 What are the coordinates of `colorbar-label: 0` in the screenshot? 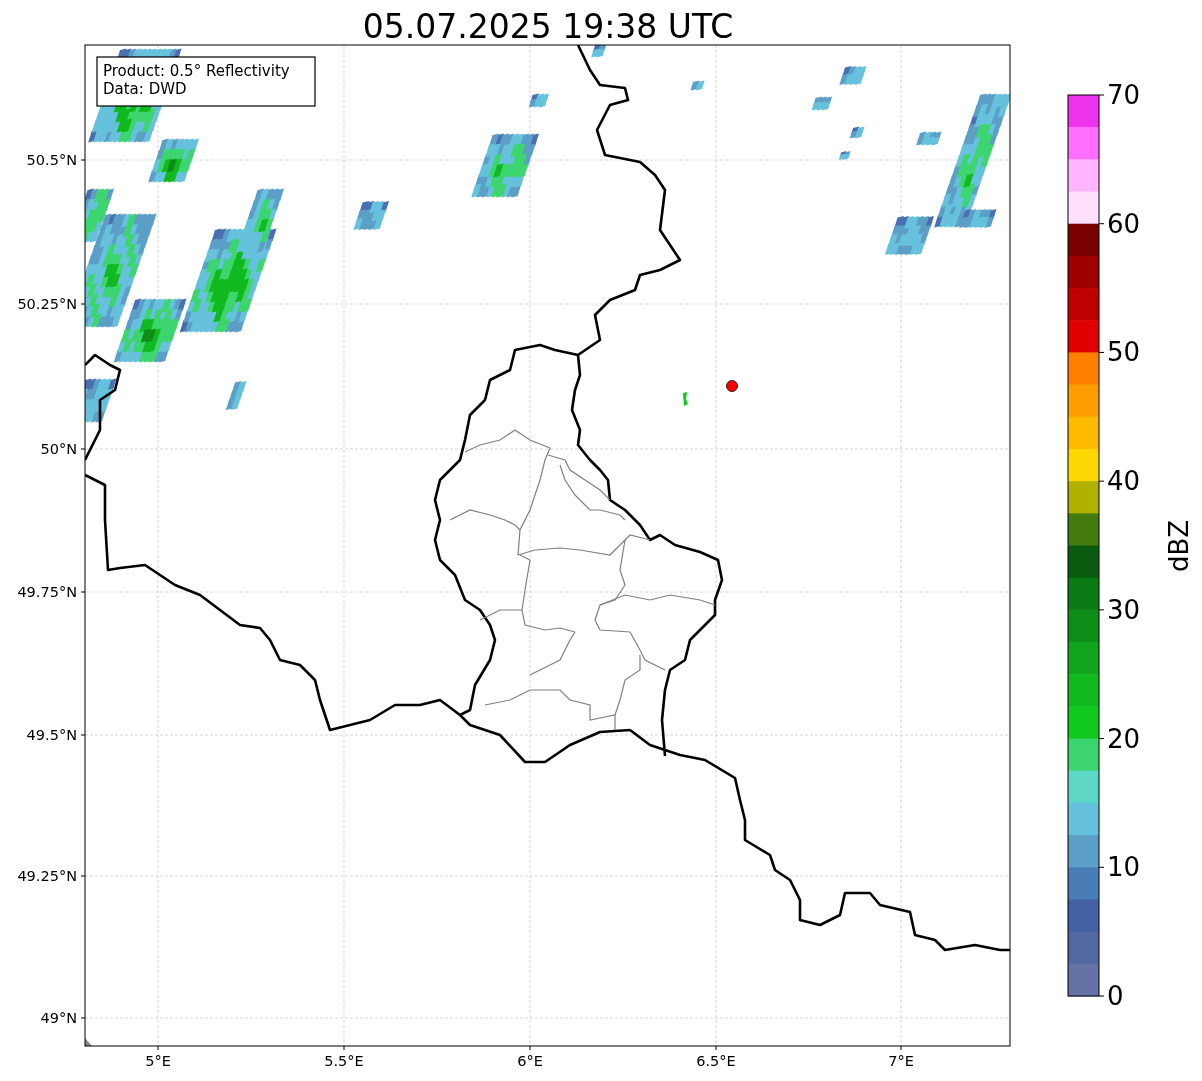 It's located at (1115, 996).